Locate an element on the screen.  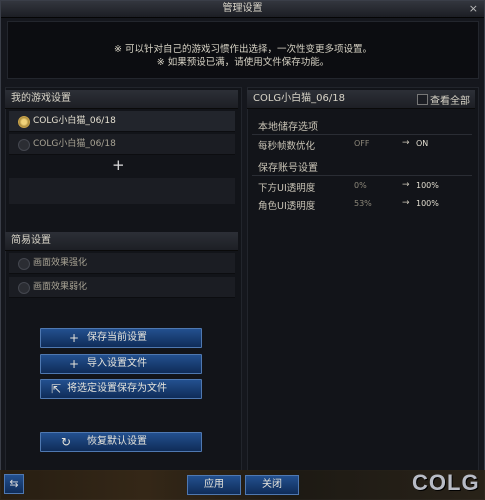
option-to: ON is located at coordinates (422, 143).